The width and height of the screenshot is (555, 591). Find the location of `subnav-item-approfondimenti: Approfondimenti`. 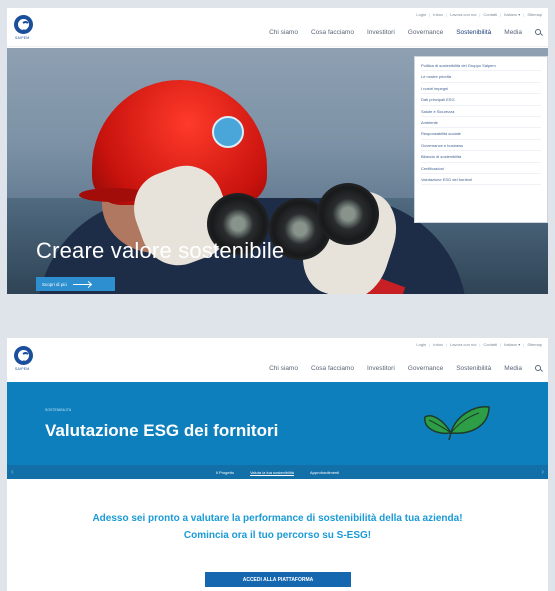

subnav-item-approfondimenti: Approfondimenti is located at coordinates (324, 472).